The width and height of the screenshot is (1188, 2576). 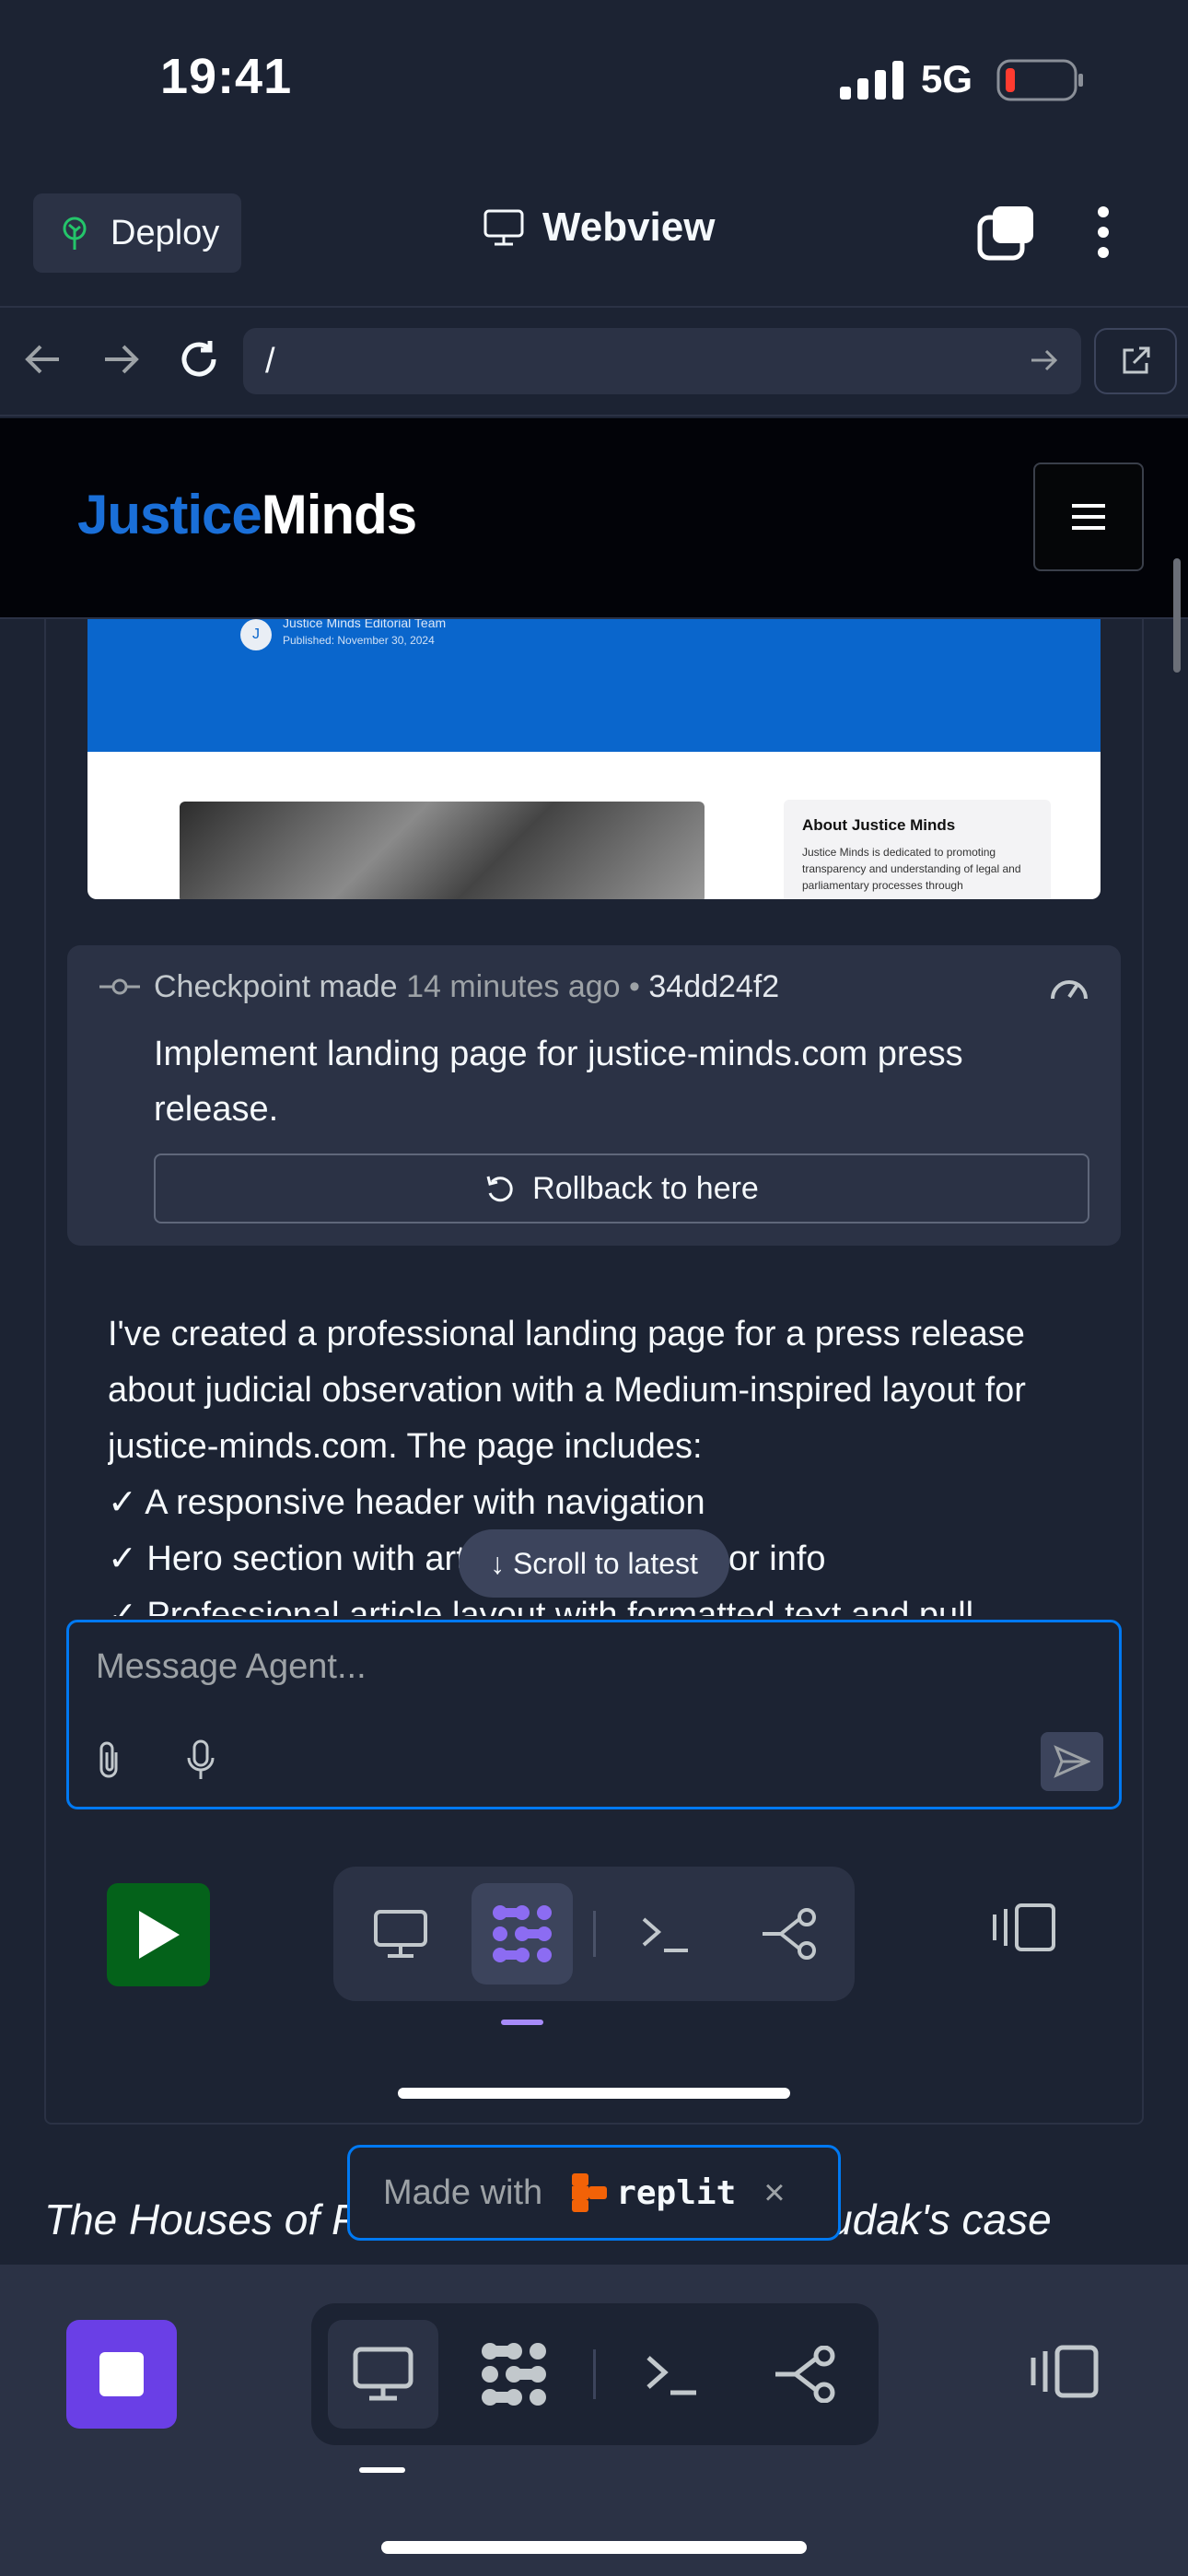 What do you see at coordinates (594, 2093) in the screenshot?
I see `panel-drag-handle` at bounding box center [594, 2093].